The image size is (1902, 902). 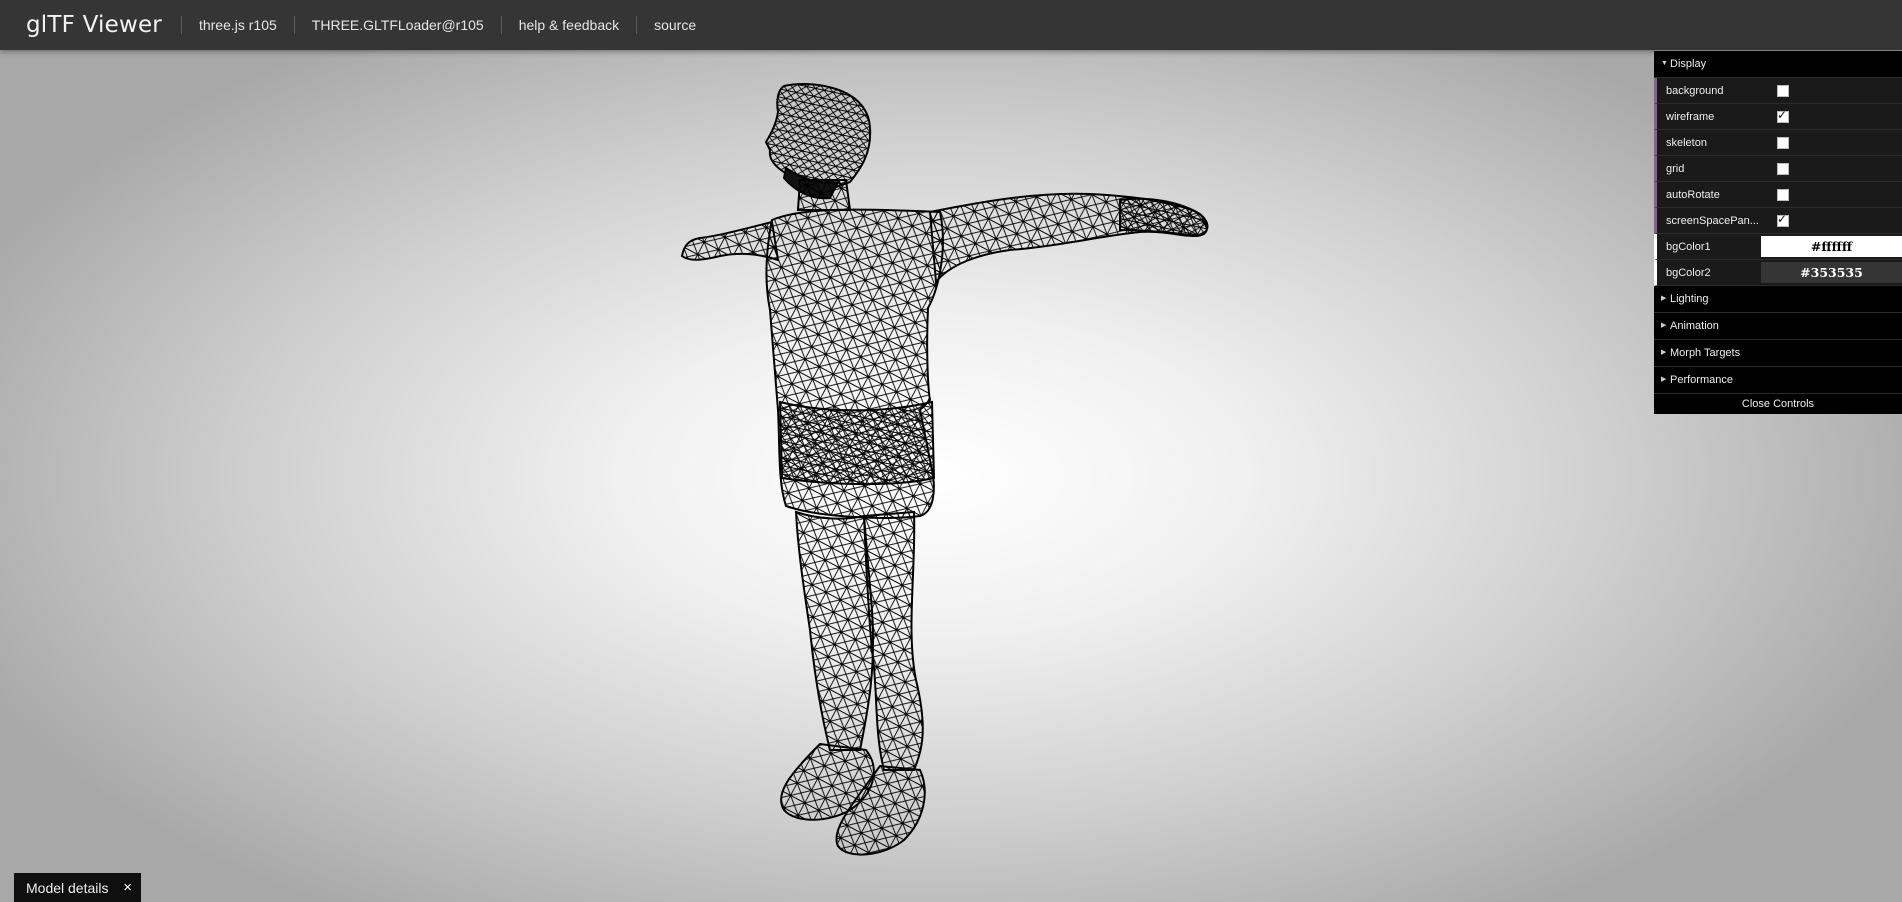 I want to click on app-title: glTF Viewer, so click(x=94, y=25).